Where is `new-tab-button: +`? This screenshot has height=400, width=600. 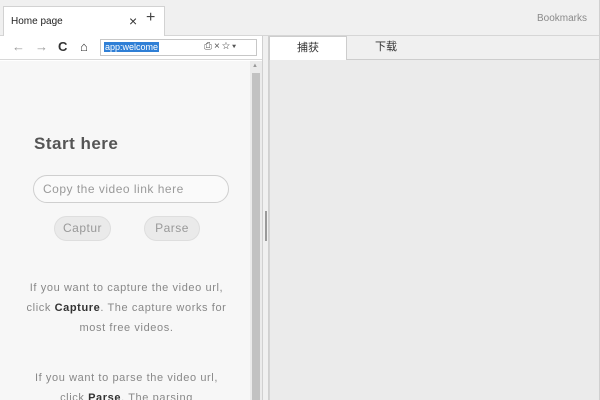
new-tab-button: + is located at coordinates (150, 18).